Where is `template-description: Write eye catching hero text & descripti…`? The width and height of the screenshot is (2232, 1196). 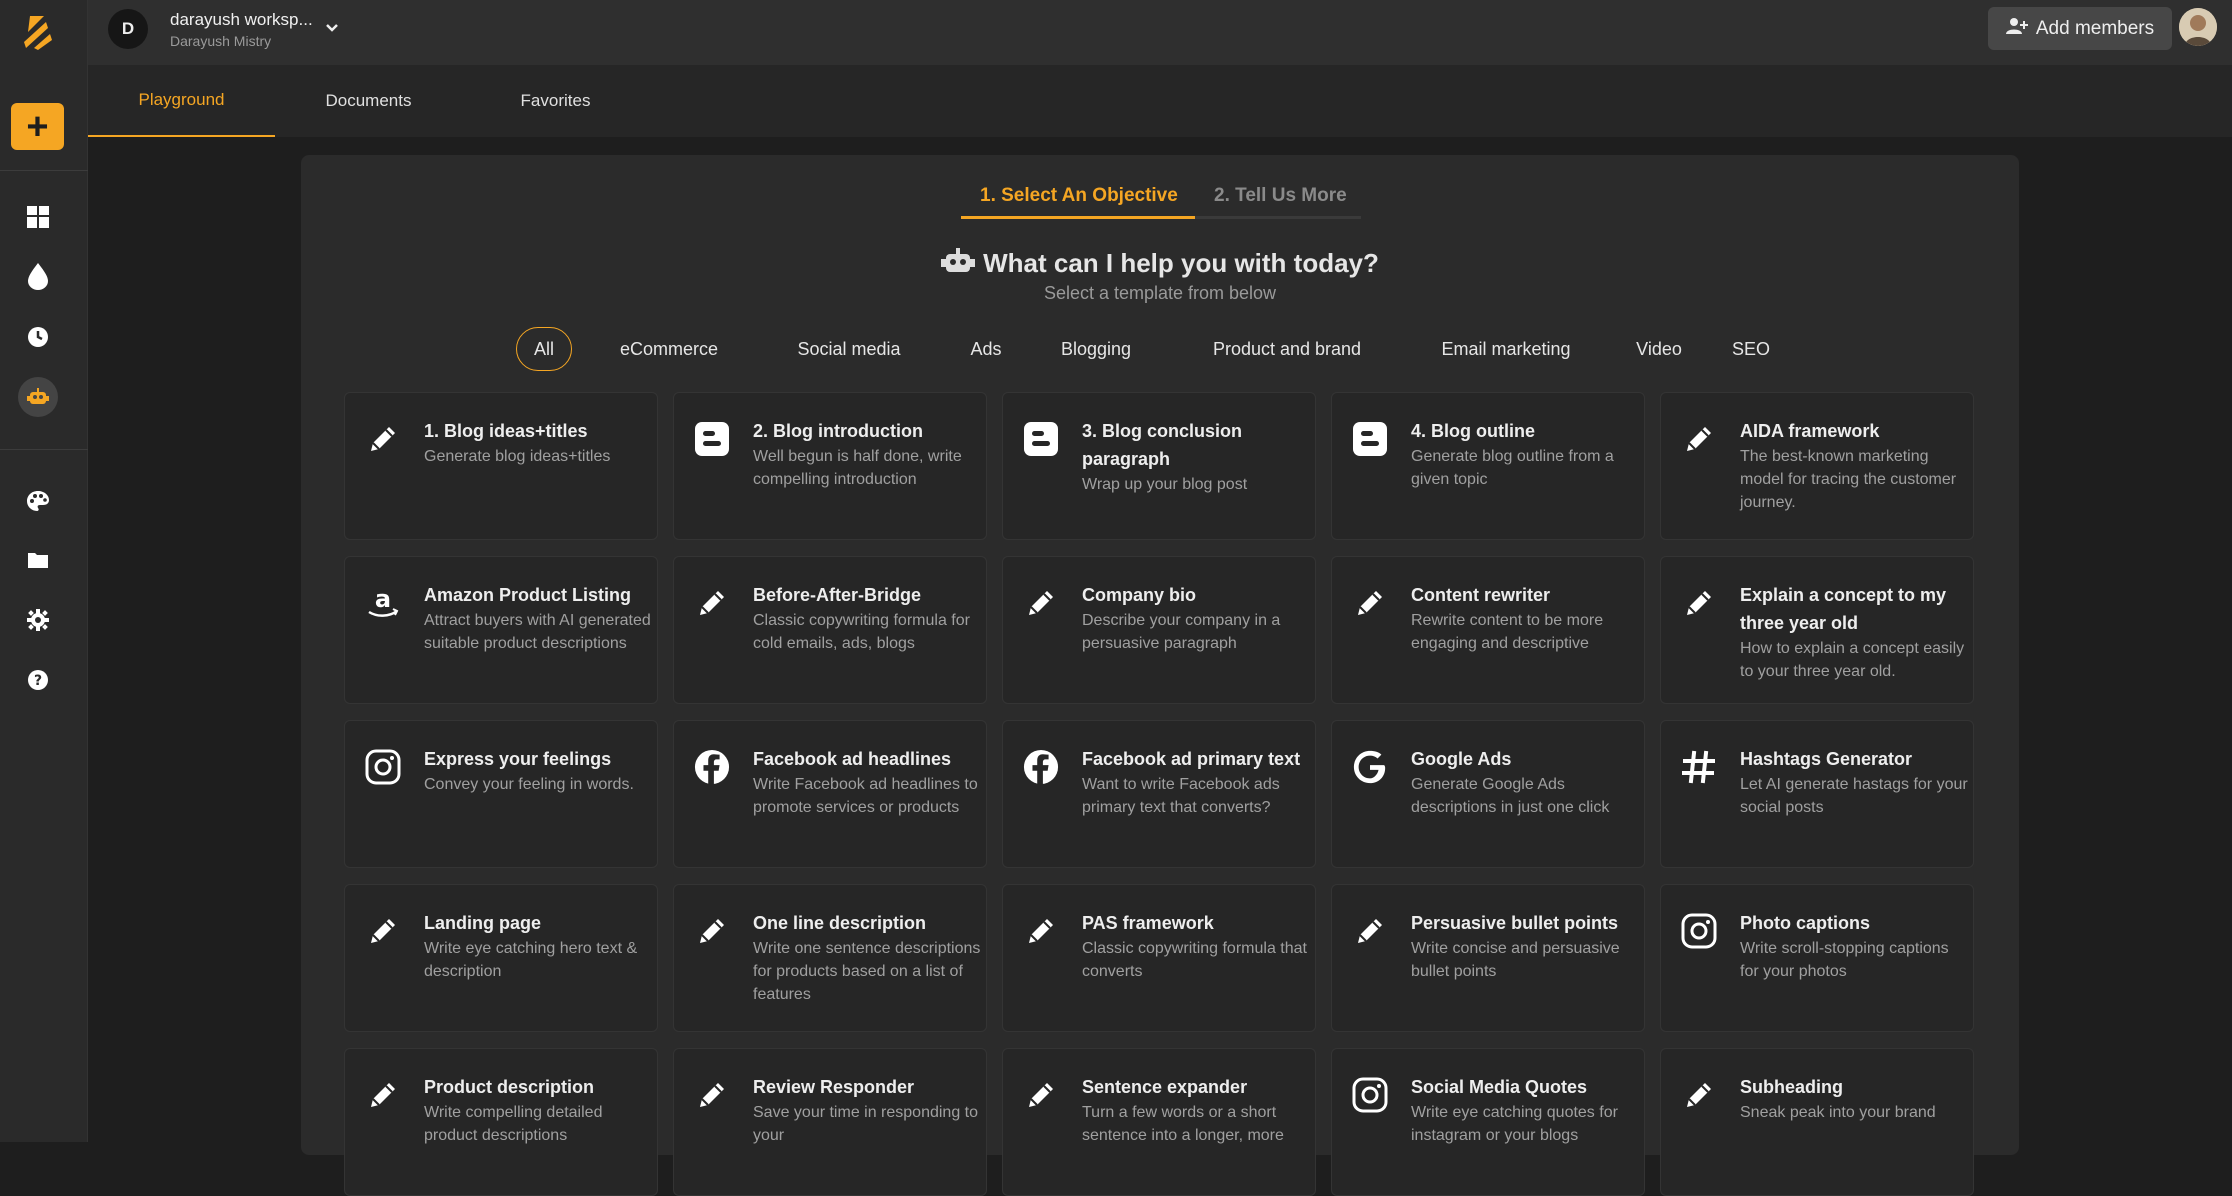 template-description: Write eye catching hero text & descripti… is located at coordinates (531, 960).